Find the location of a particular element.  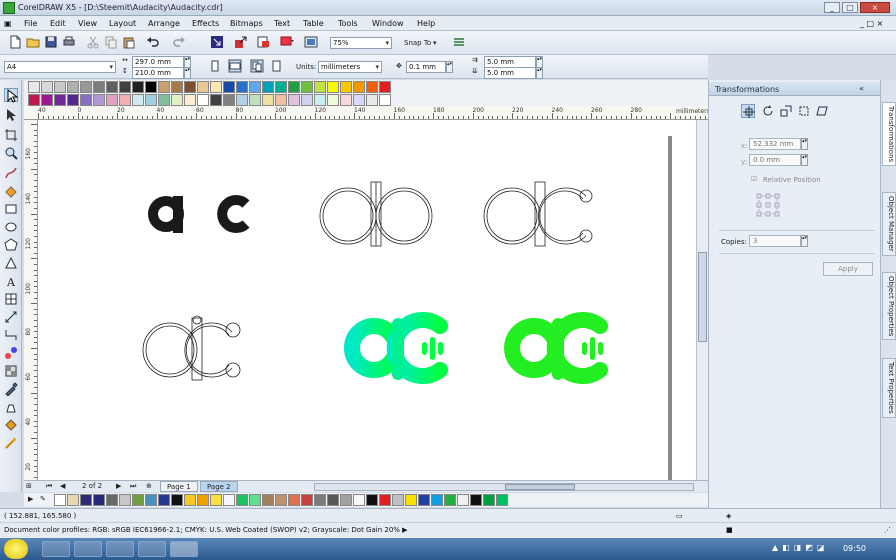

doc-restore-controls: _ □ × is located at coordinates (871, 23).